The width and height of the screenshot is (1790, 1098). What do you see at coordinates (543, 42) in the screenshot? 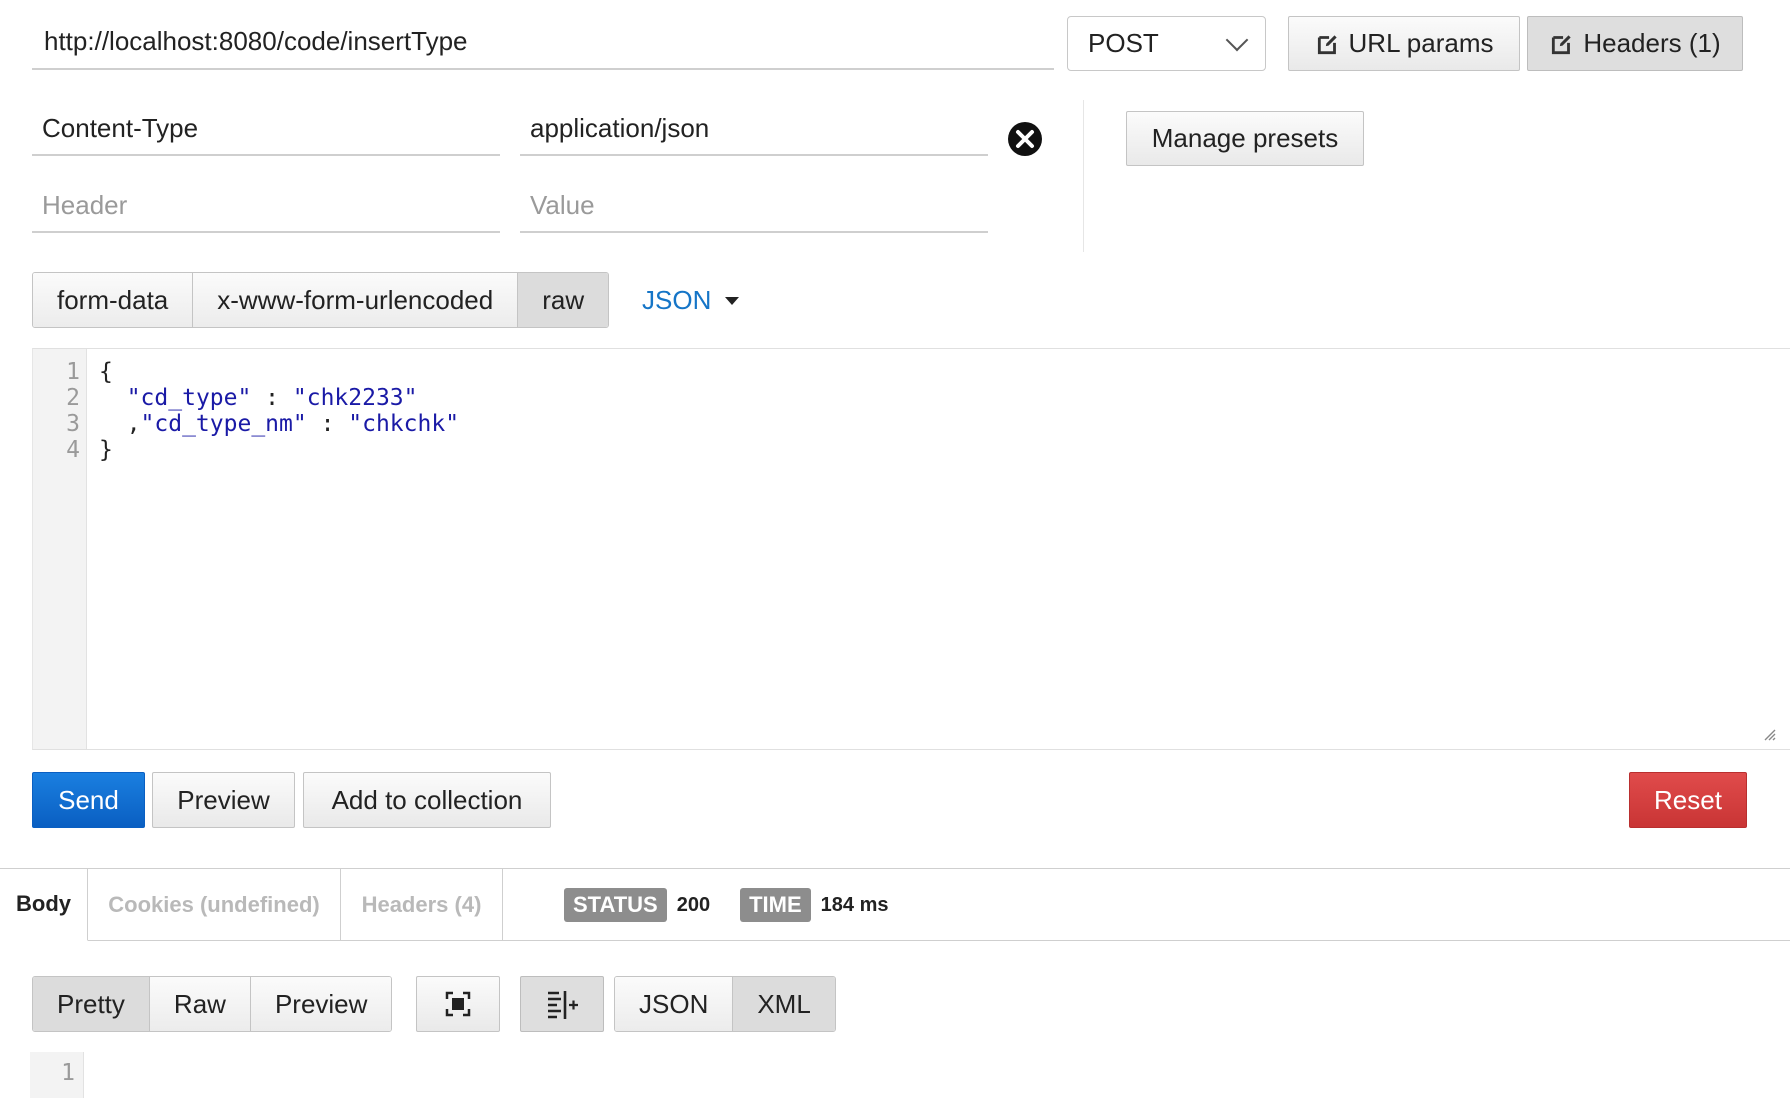
I see `url-input` at bounding box center [543, 42].